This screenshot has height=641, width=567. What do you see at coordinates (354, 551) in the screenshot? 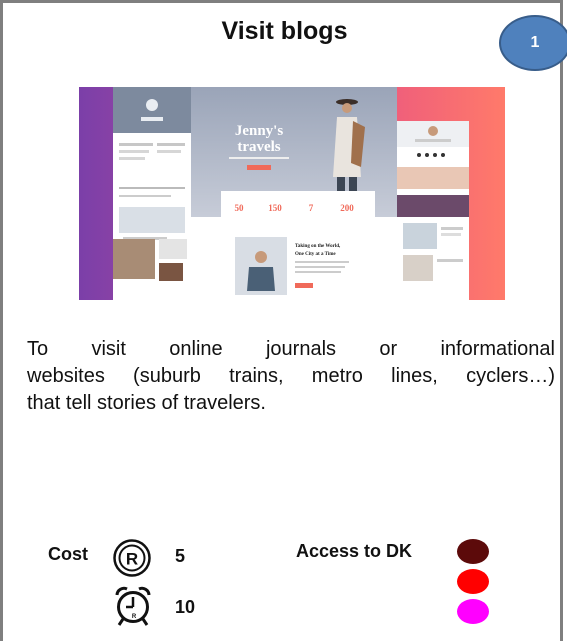
I see `access-to-dk-label: Access to DK` at bounding box center [354, 551].